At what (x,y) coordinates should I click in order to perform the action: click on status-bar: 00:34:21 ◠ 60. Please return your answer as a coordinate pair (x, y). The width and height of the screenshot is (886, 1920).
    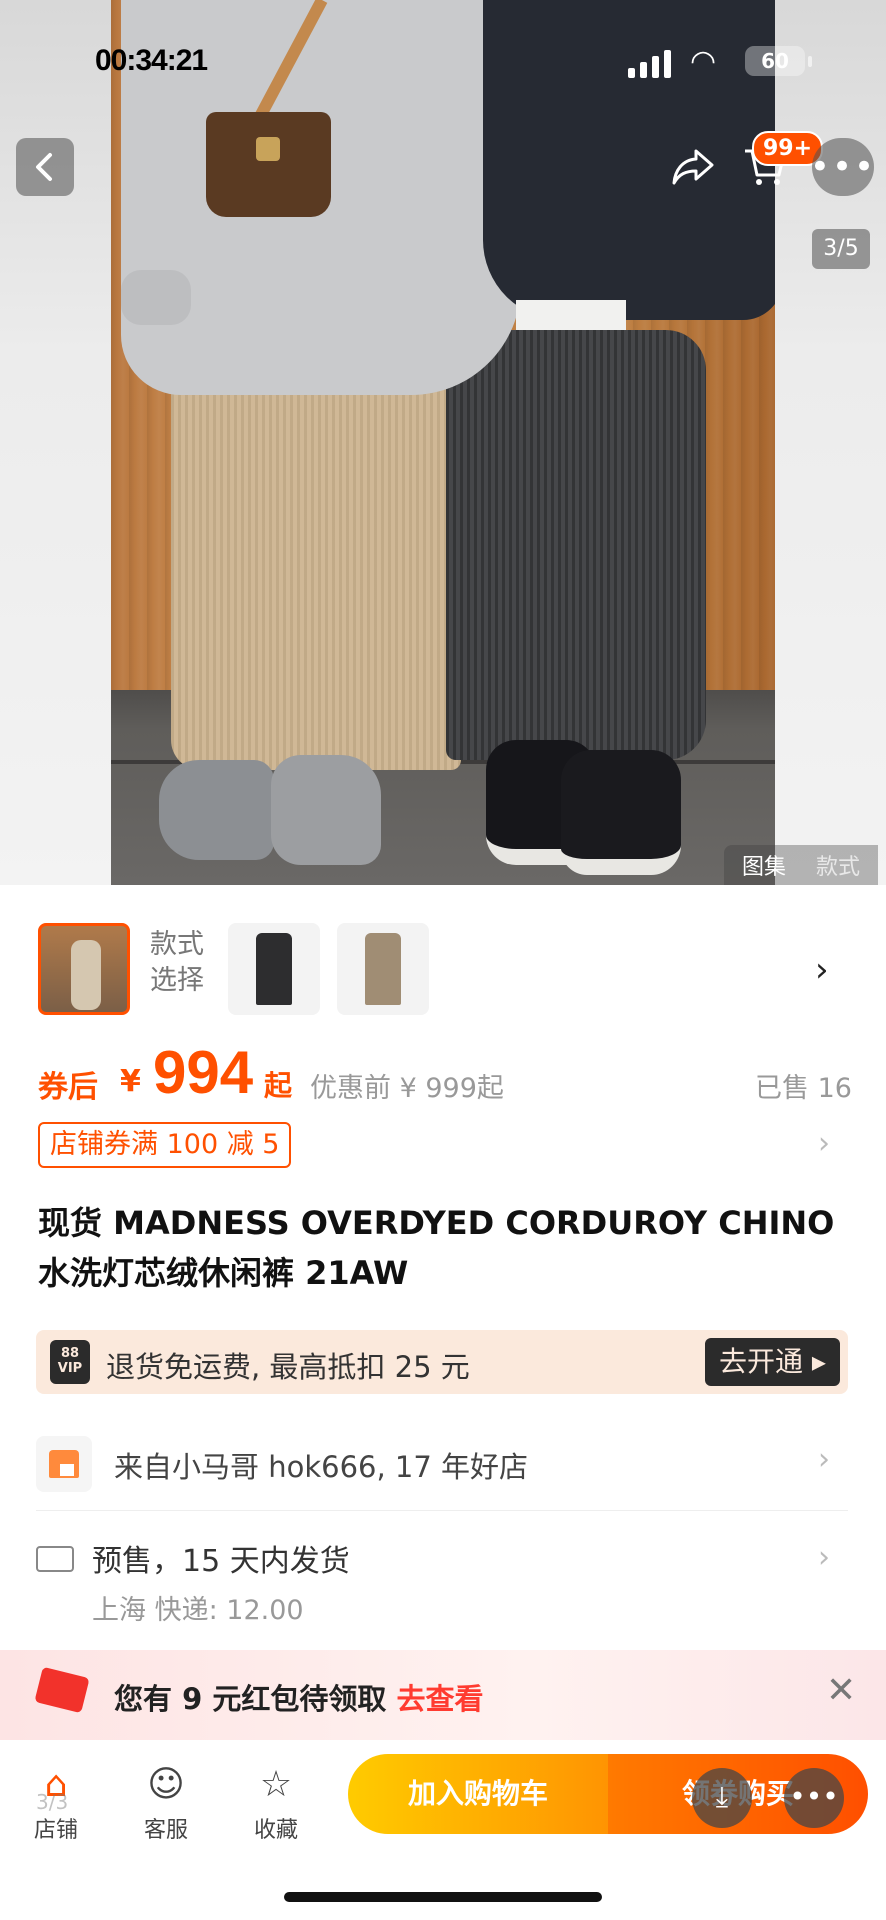
    Looking at the image, I should click on (443, 63).